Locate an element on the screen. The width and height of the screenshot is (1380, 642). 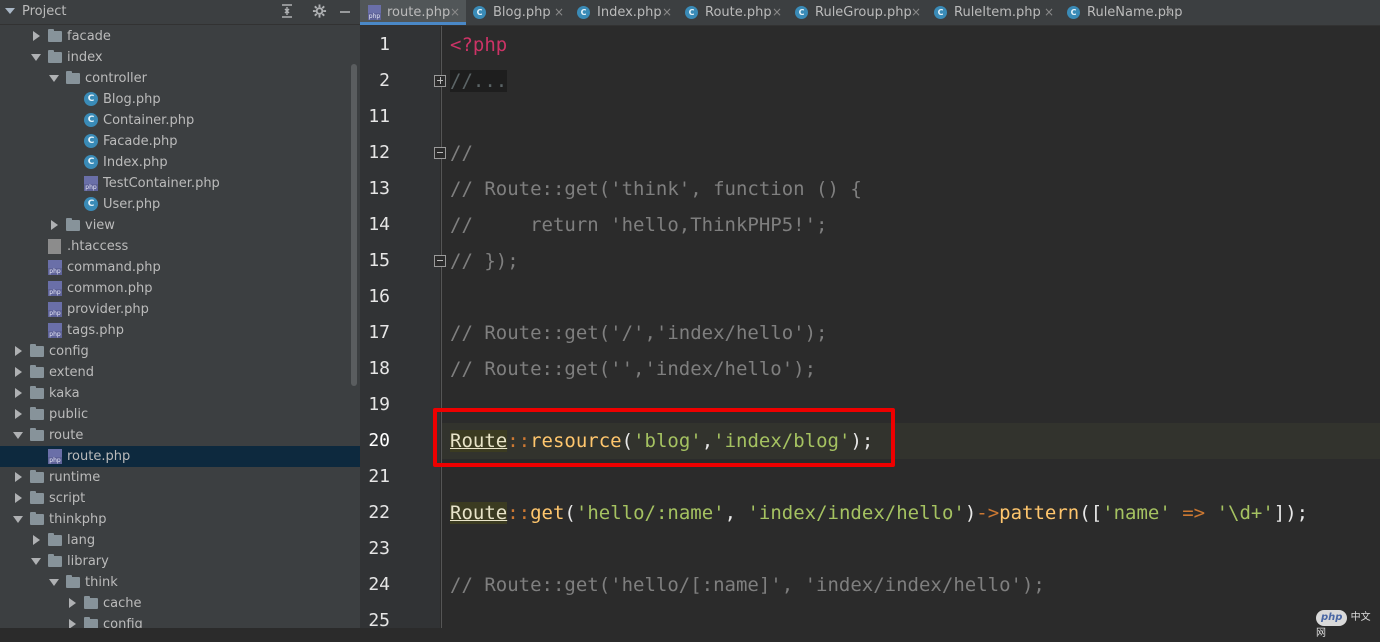
tree-item-route: route is located at coordinates (180, 435).